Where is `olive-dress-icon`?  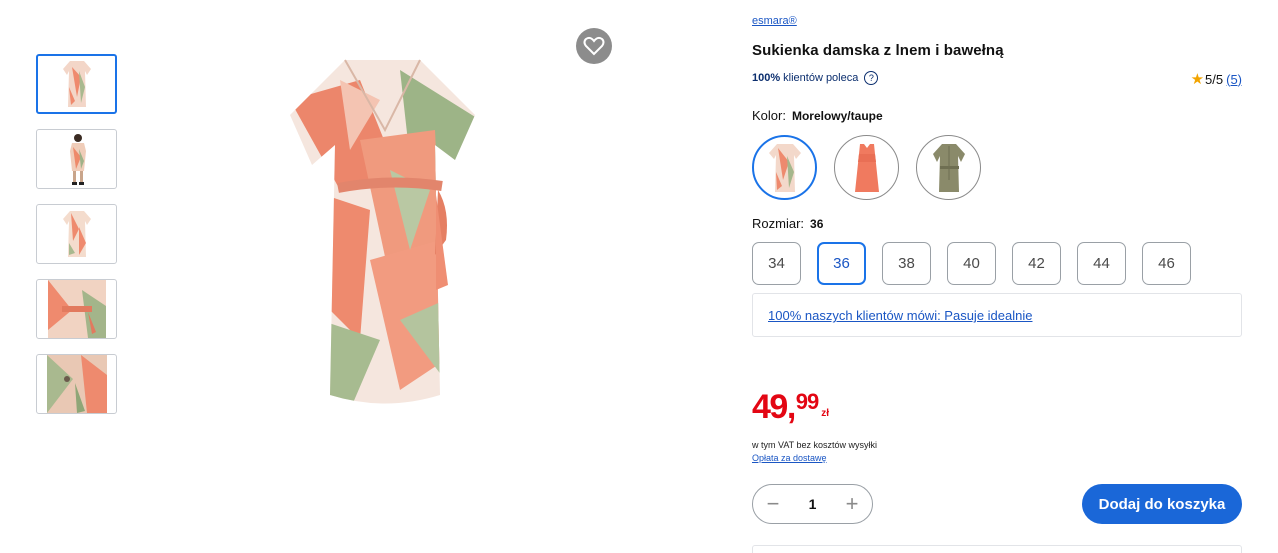
olive-dress-icon is located at coordinates (948, 167).